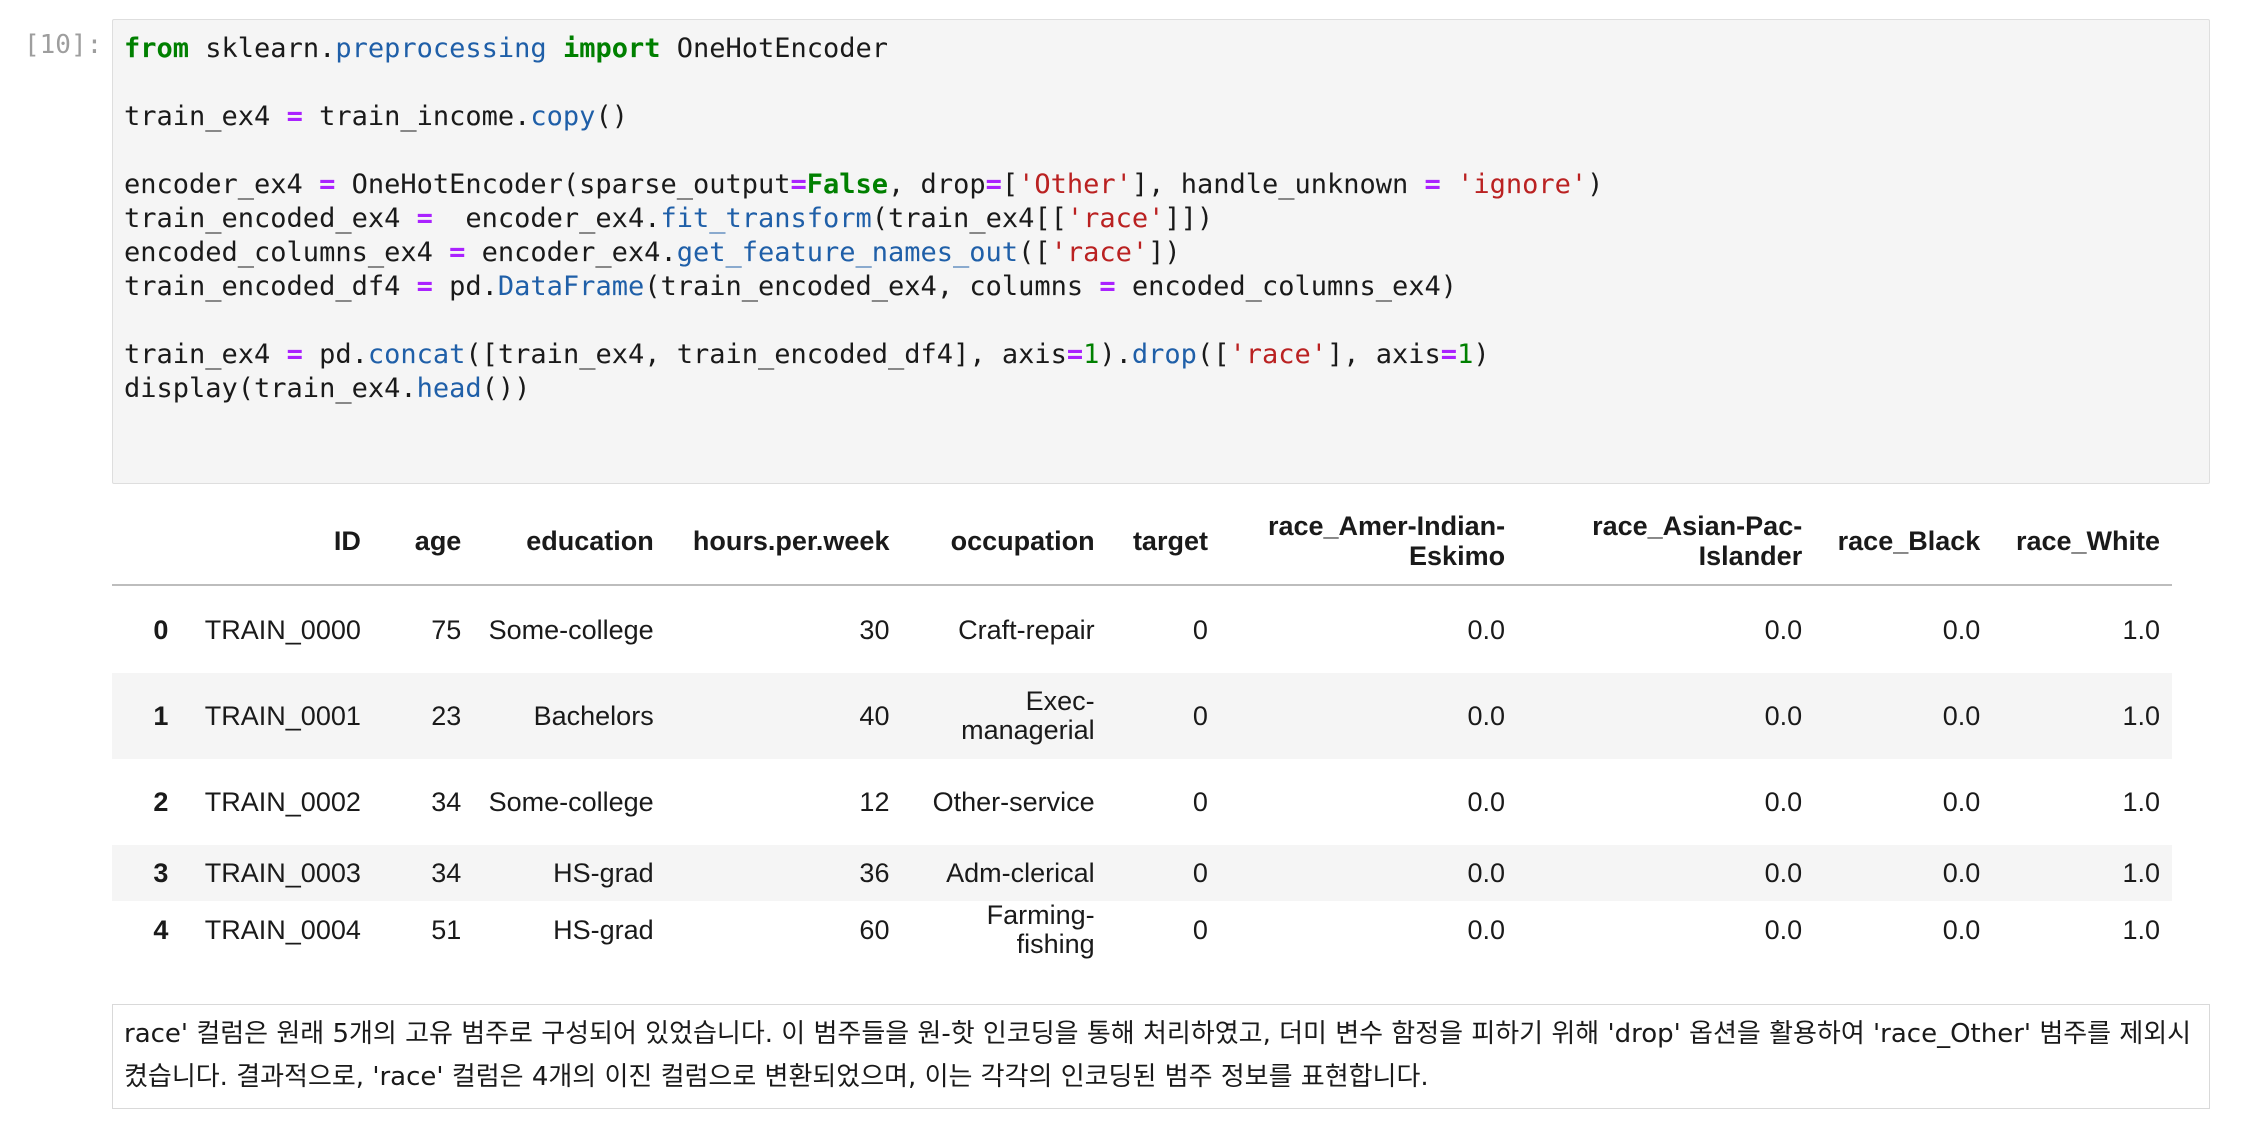 The width and height of the screenshot is (2246, 1128). Describe the element at coordinates (847, 184) in the screenshot. I see `code-token: False` at that location.